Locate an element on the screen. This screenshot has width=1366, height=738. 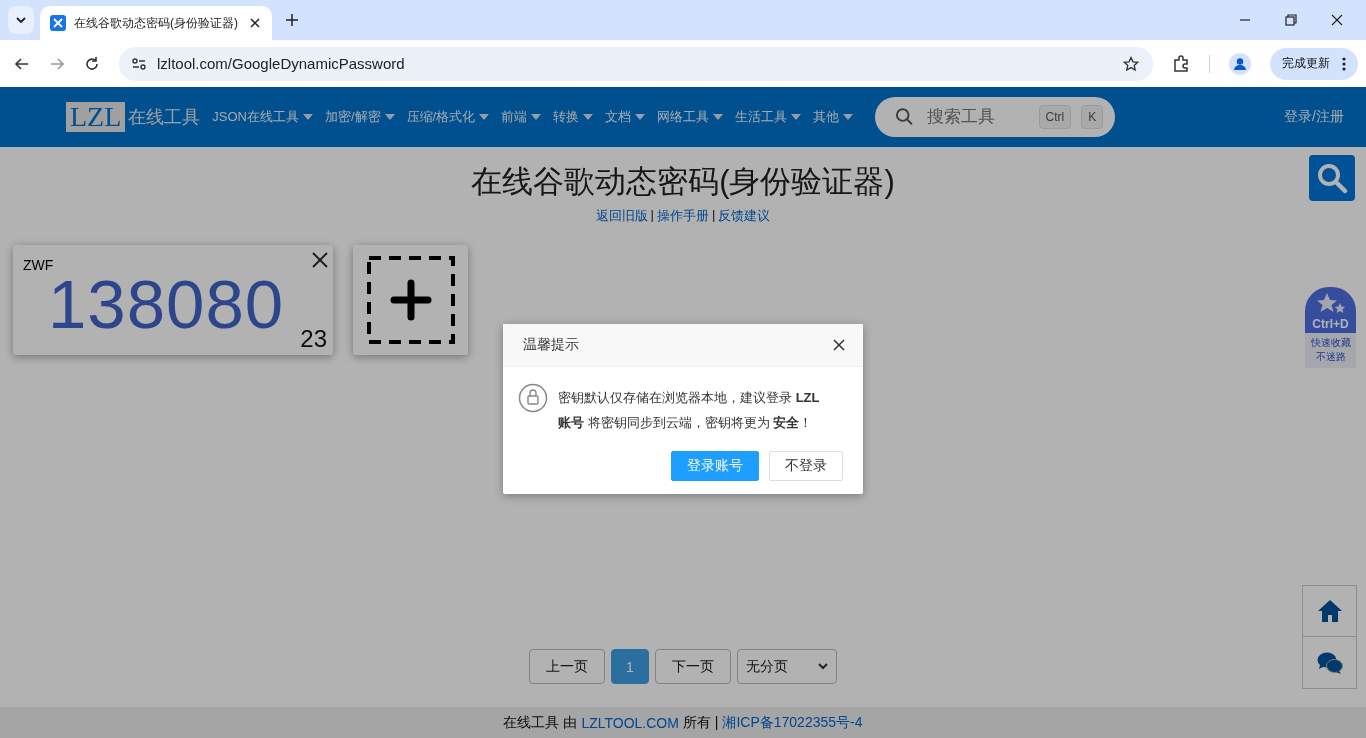
dialog-title: 温馨提示 is located at coordinates (551, 345).